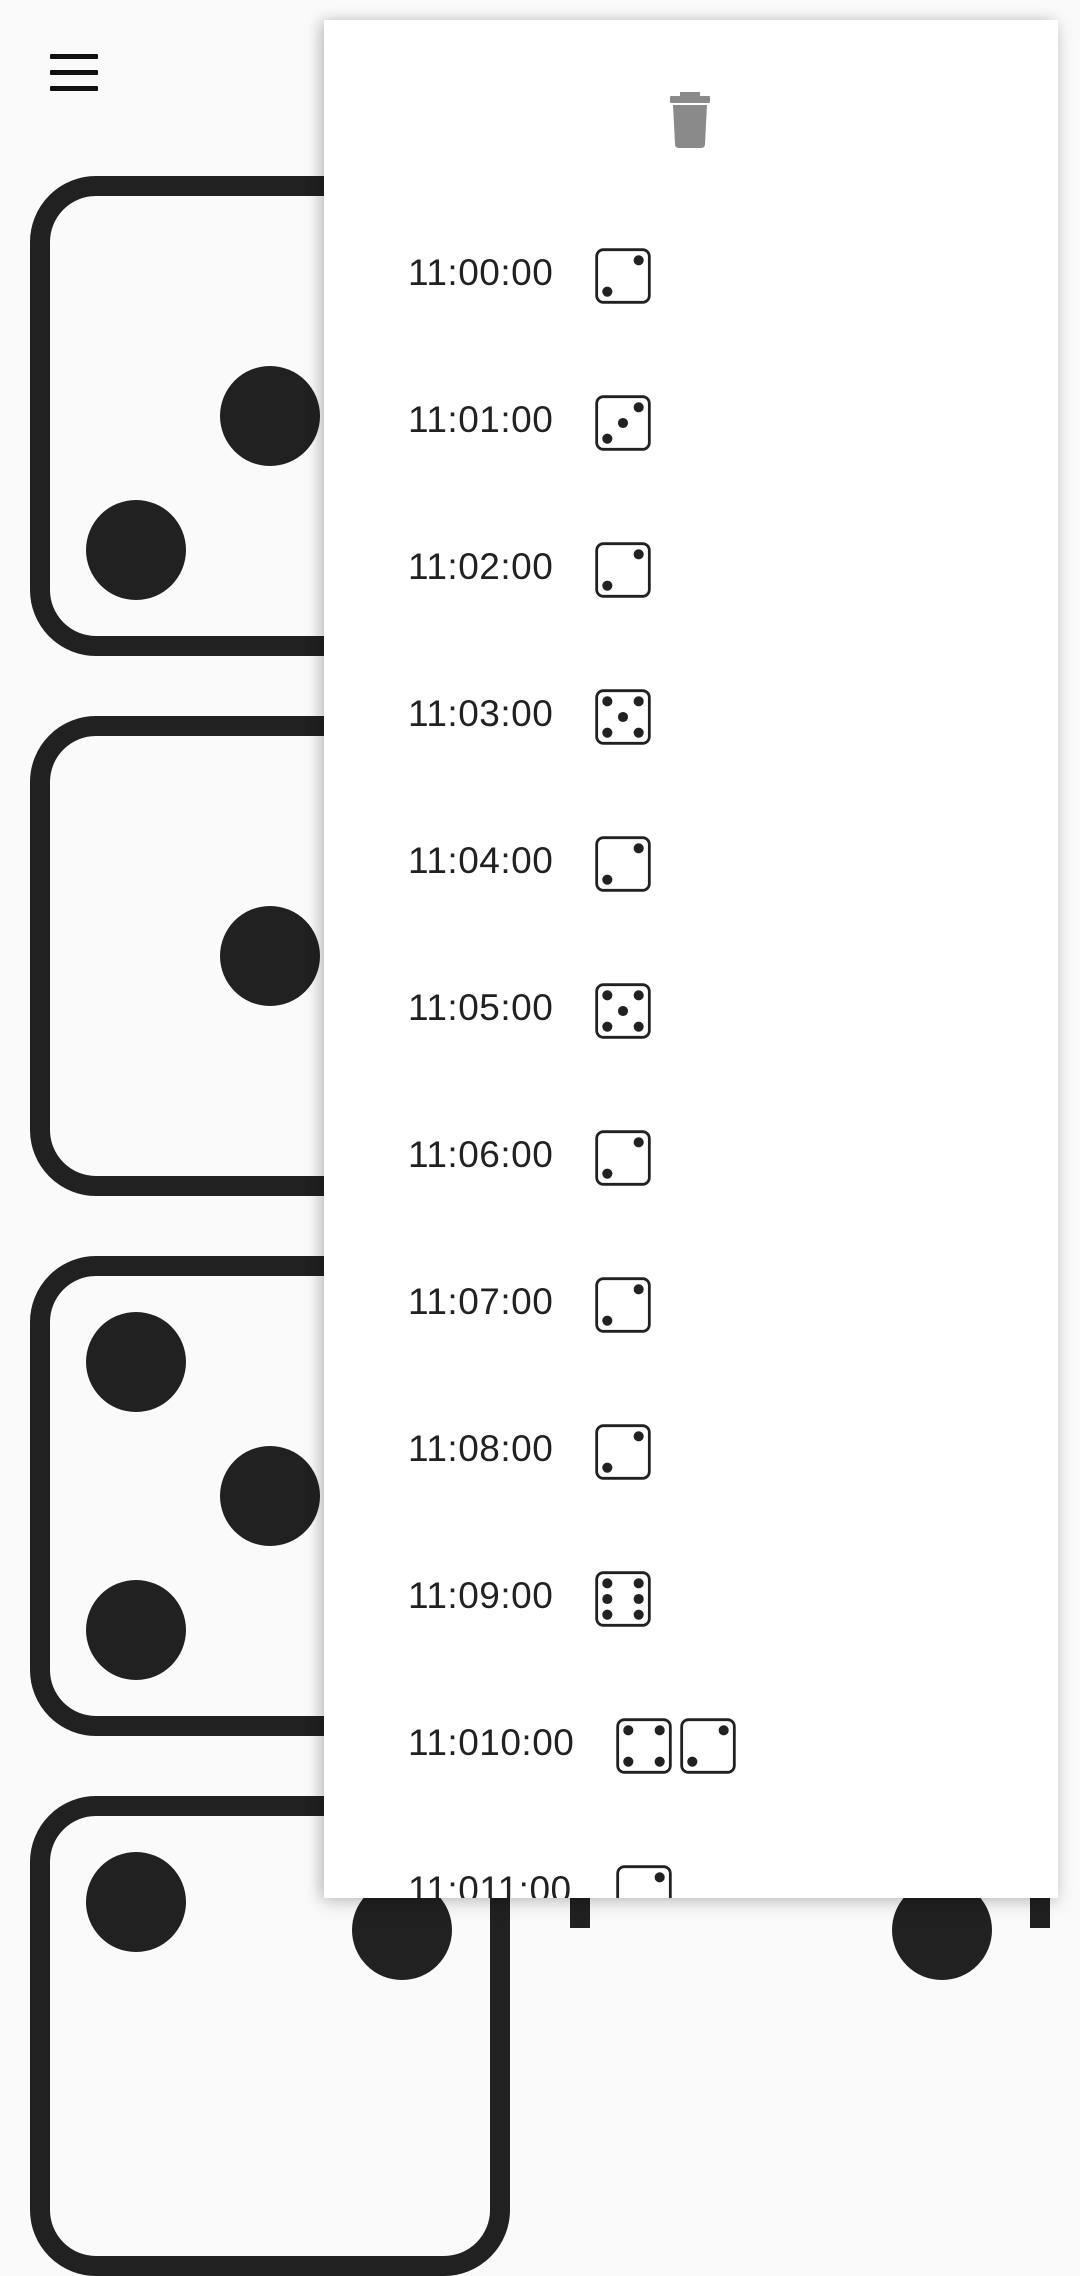 Image resolution: width=1080 pixels, height=2276 pixels. I want to click on history-entry: 11:00:00, so click(708, 288).